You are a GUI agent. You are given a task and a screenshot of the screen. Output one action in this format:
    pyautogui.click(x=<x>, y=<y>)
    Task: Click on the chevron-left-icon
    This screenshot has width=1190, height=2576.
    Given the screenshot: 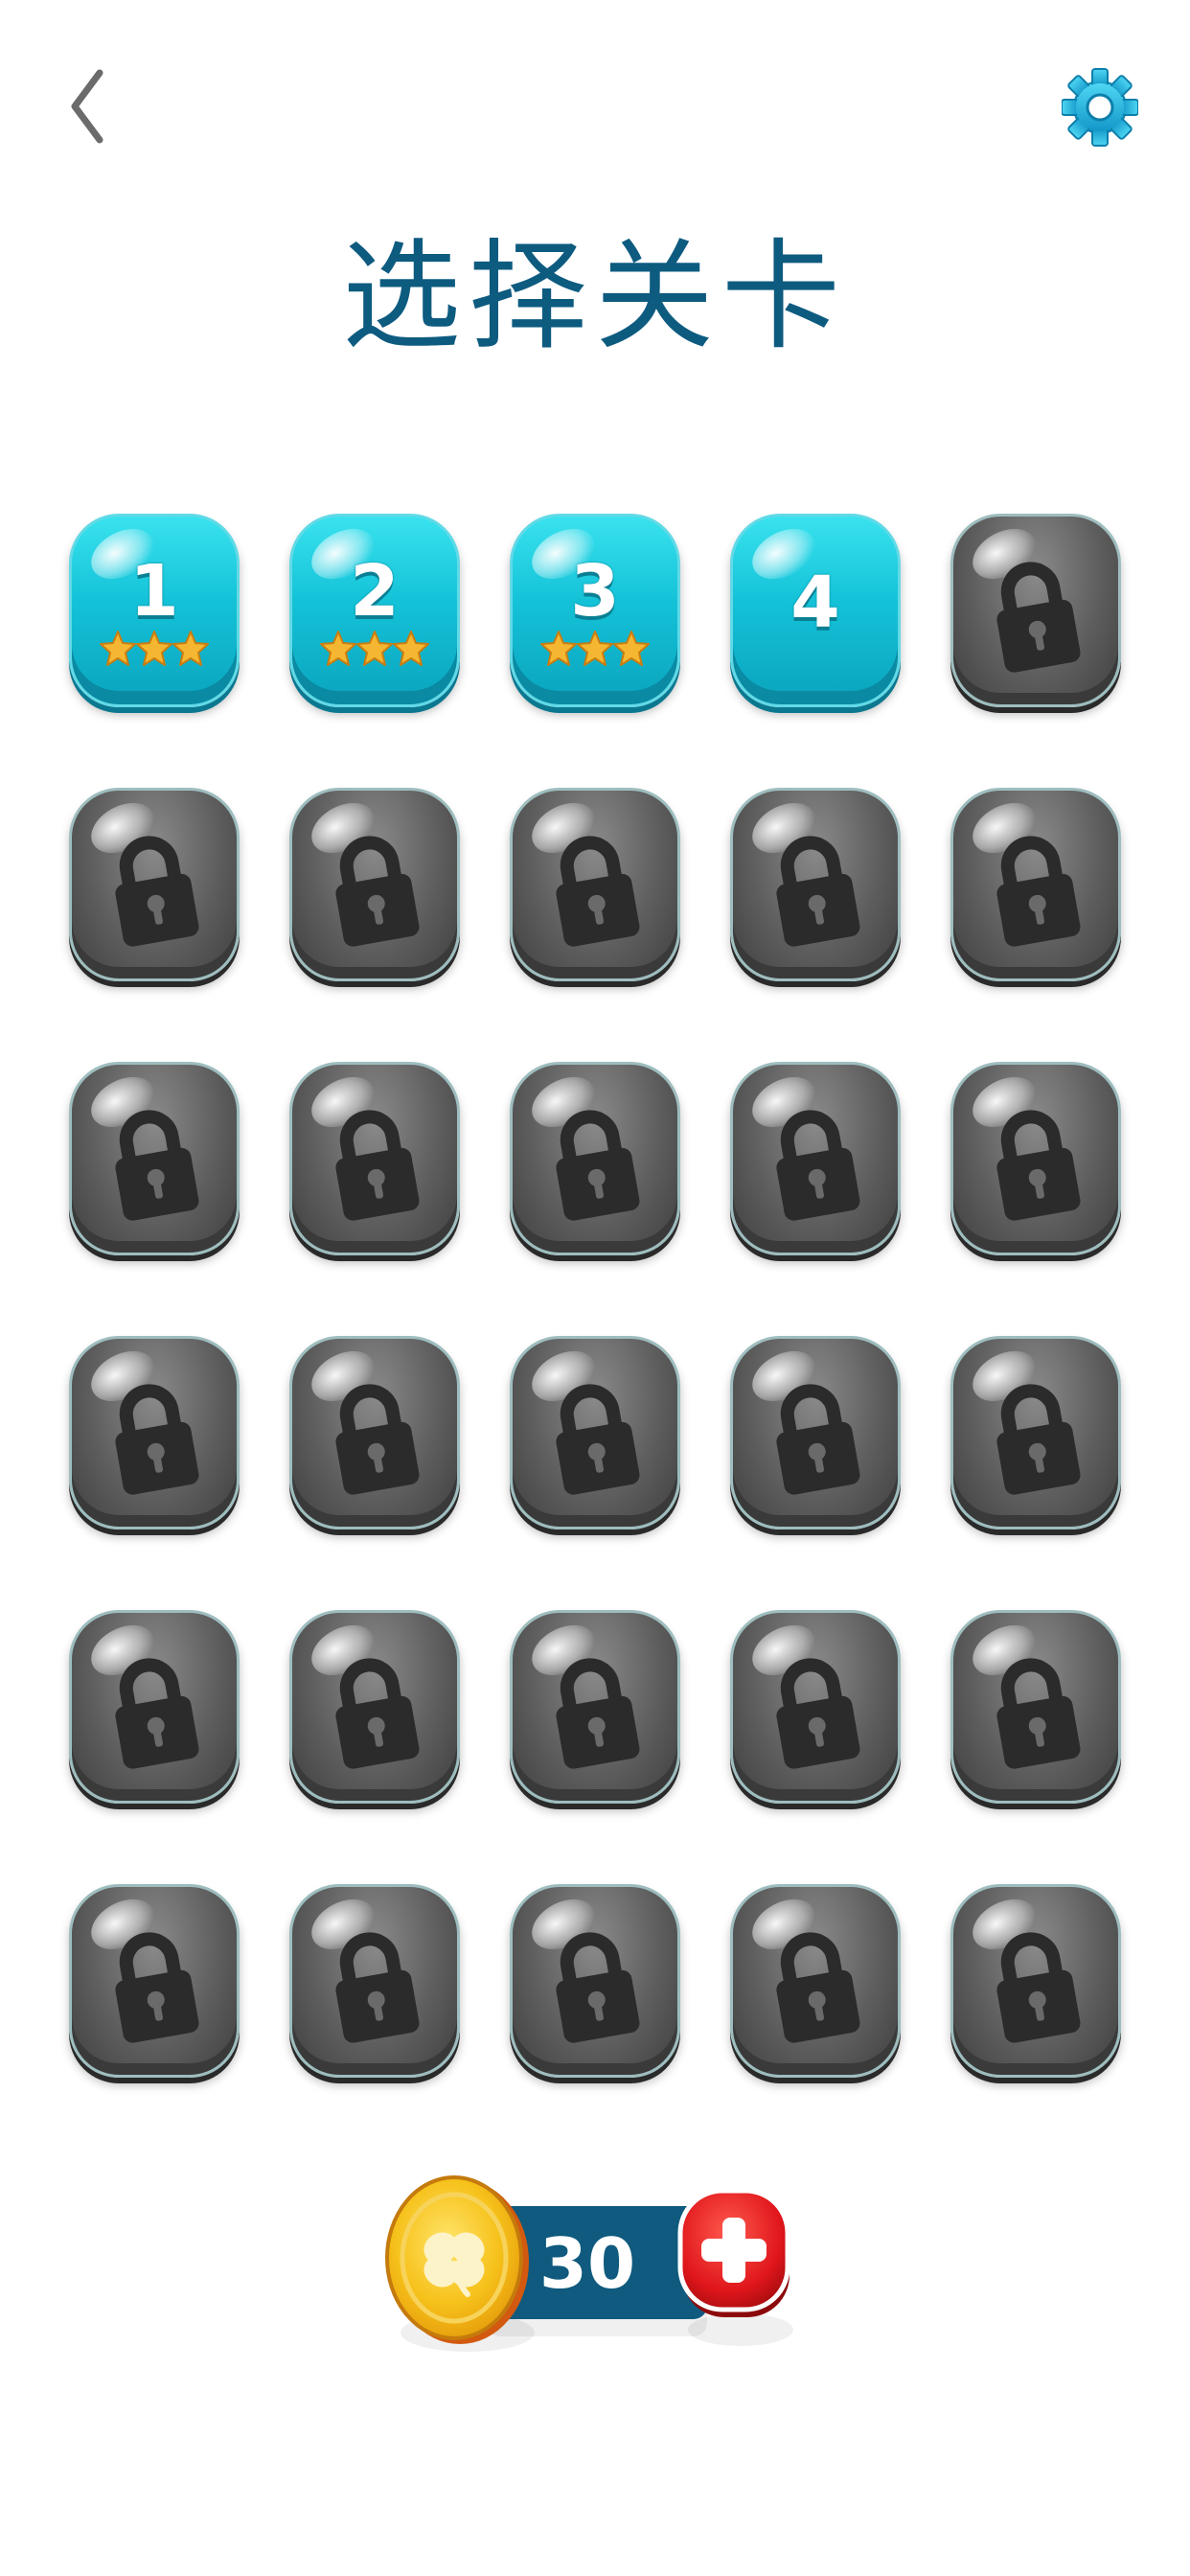 What is the action you would take?
    pyautogui.click(x=87, y=106)
    